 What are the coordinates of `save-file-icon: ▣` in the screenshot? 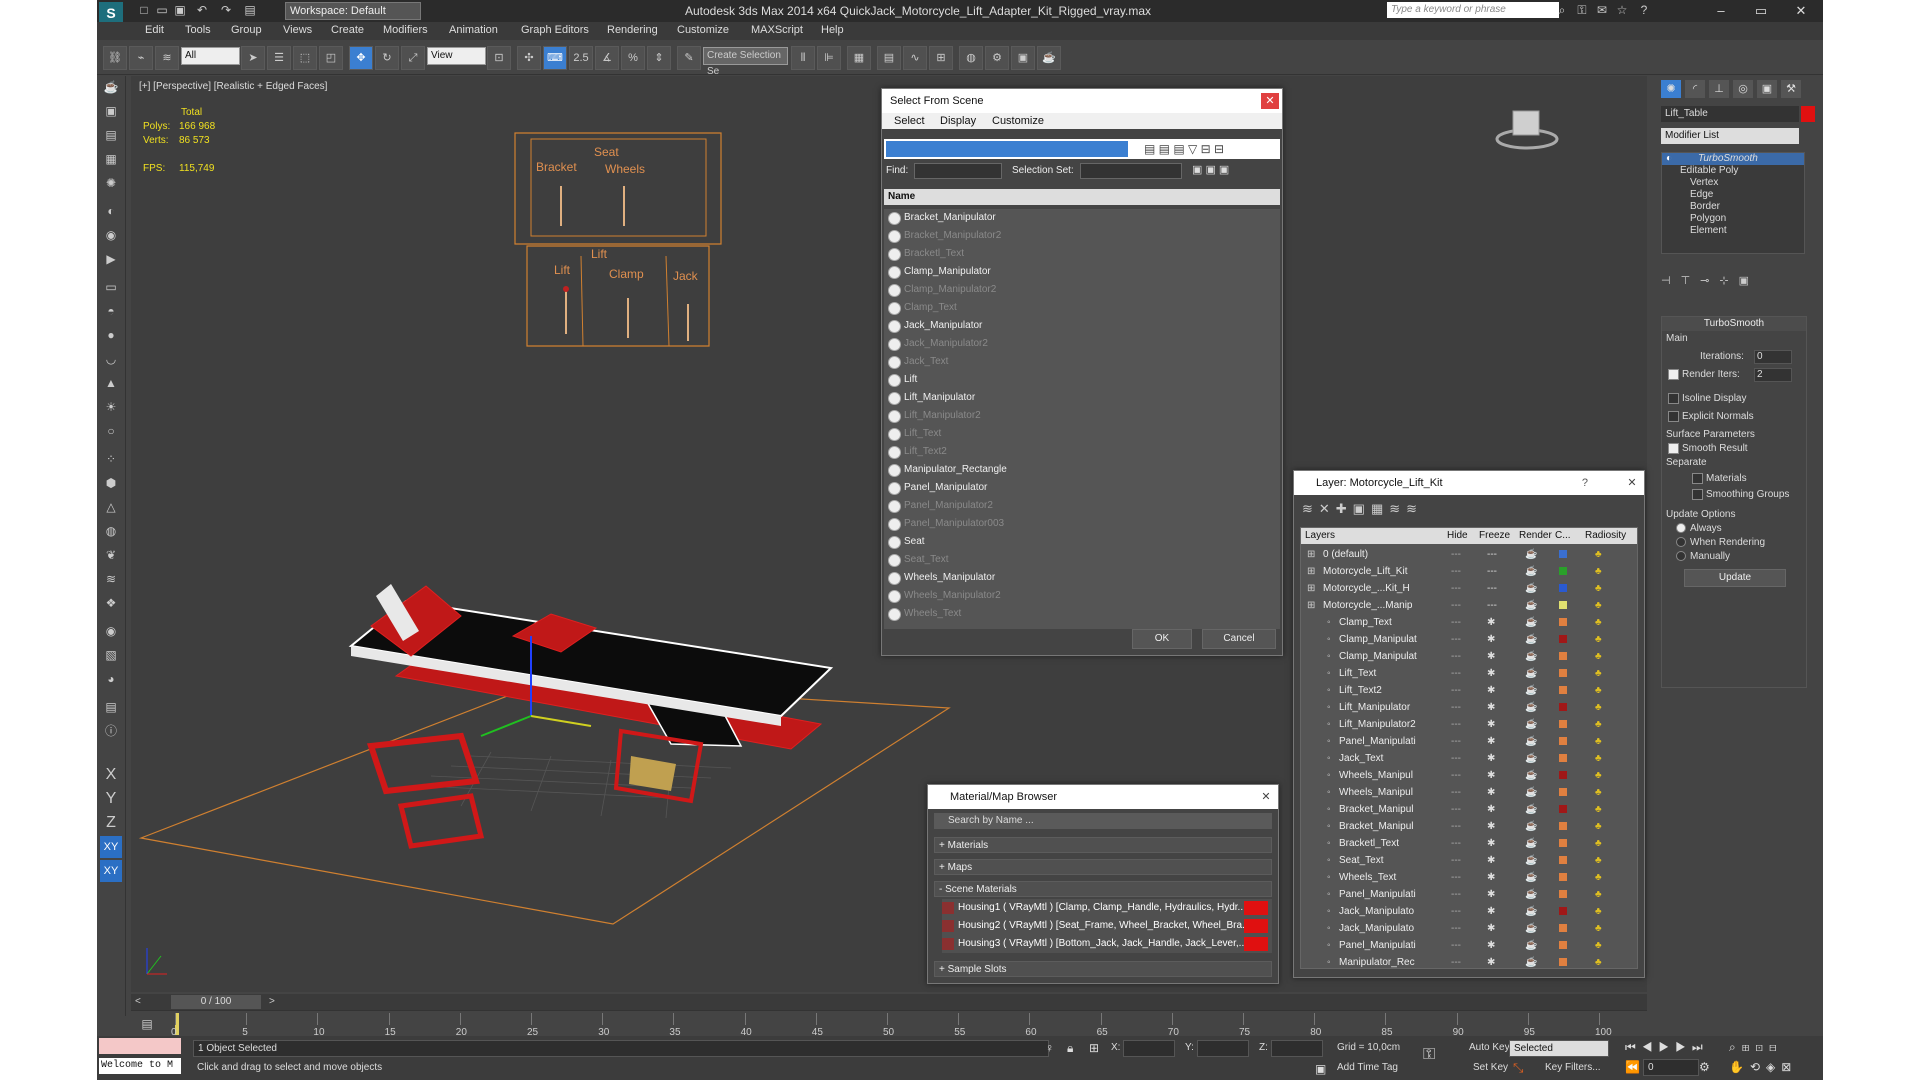 It's located at (180, 10).